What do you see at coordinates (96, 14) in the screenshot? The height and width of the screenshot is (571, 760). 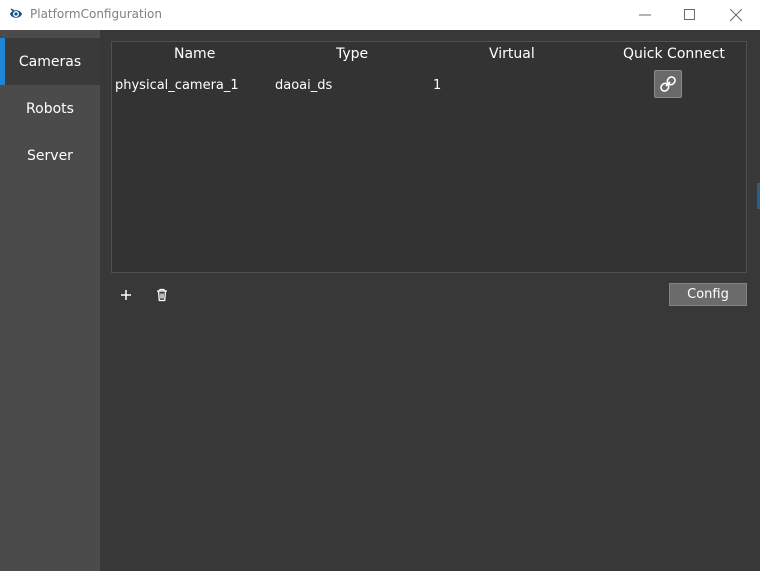 I see `window-title: PlatformConfiguration` at bounding box center [96, 14].